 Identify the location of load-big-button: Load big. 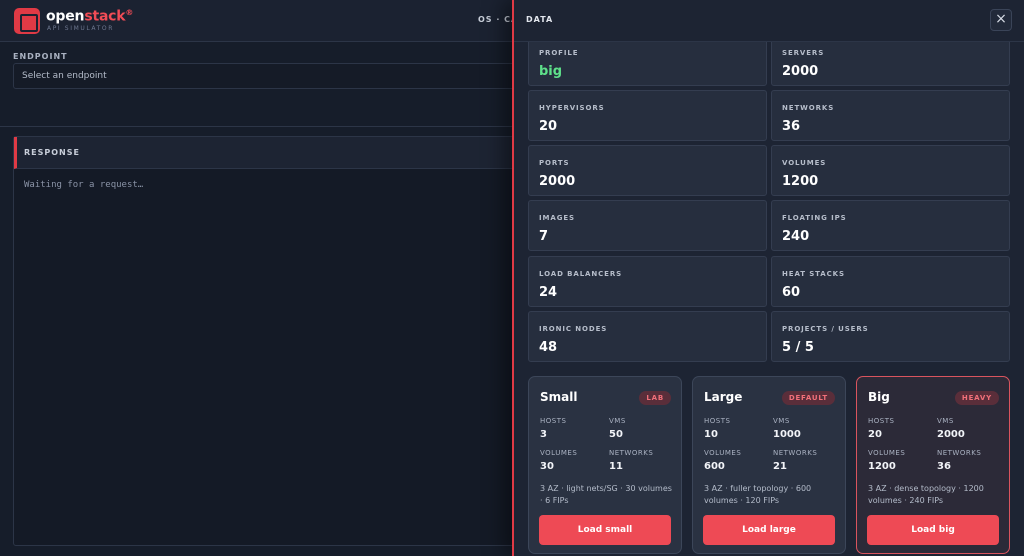
(933, 530).